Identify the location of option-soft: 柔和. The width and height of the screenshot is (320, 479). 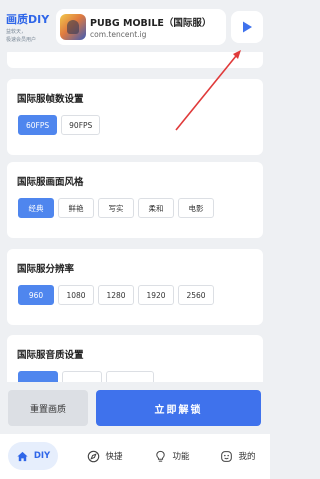
(156, 208).